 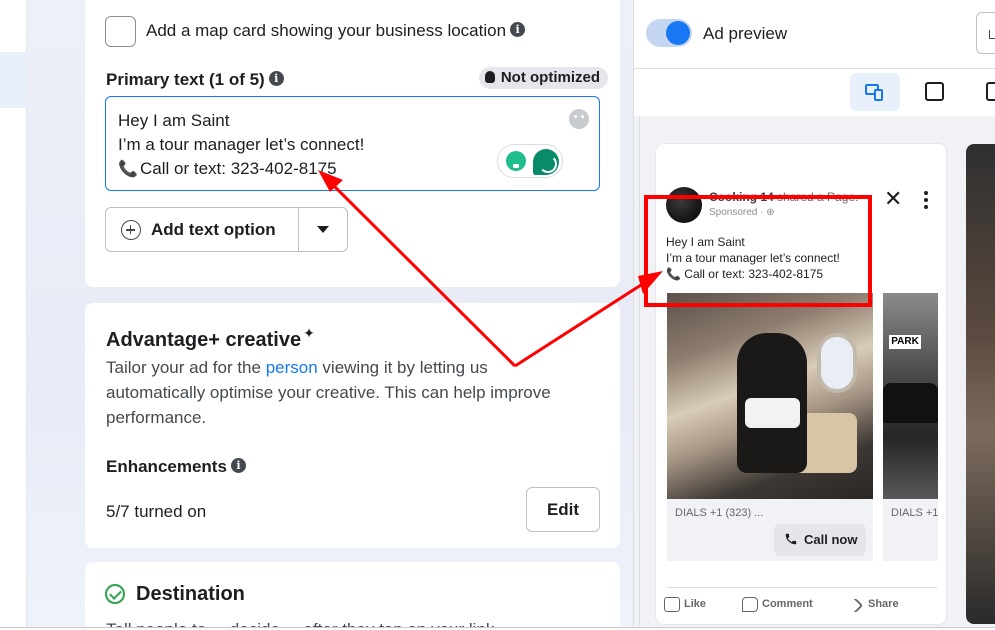 I want to click on optimization-status-badge: Not optimized, so click(x=543, y=78).